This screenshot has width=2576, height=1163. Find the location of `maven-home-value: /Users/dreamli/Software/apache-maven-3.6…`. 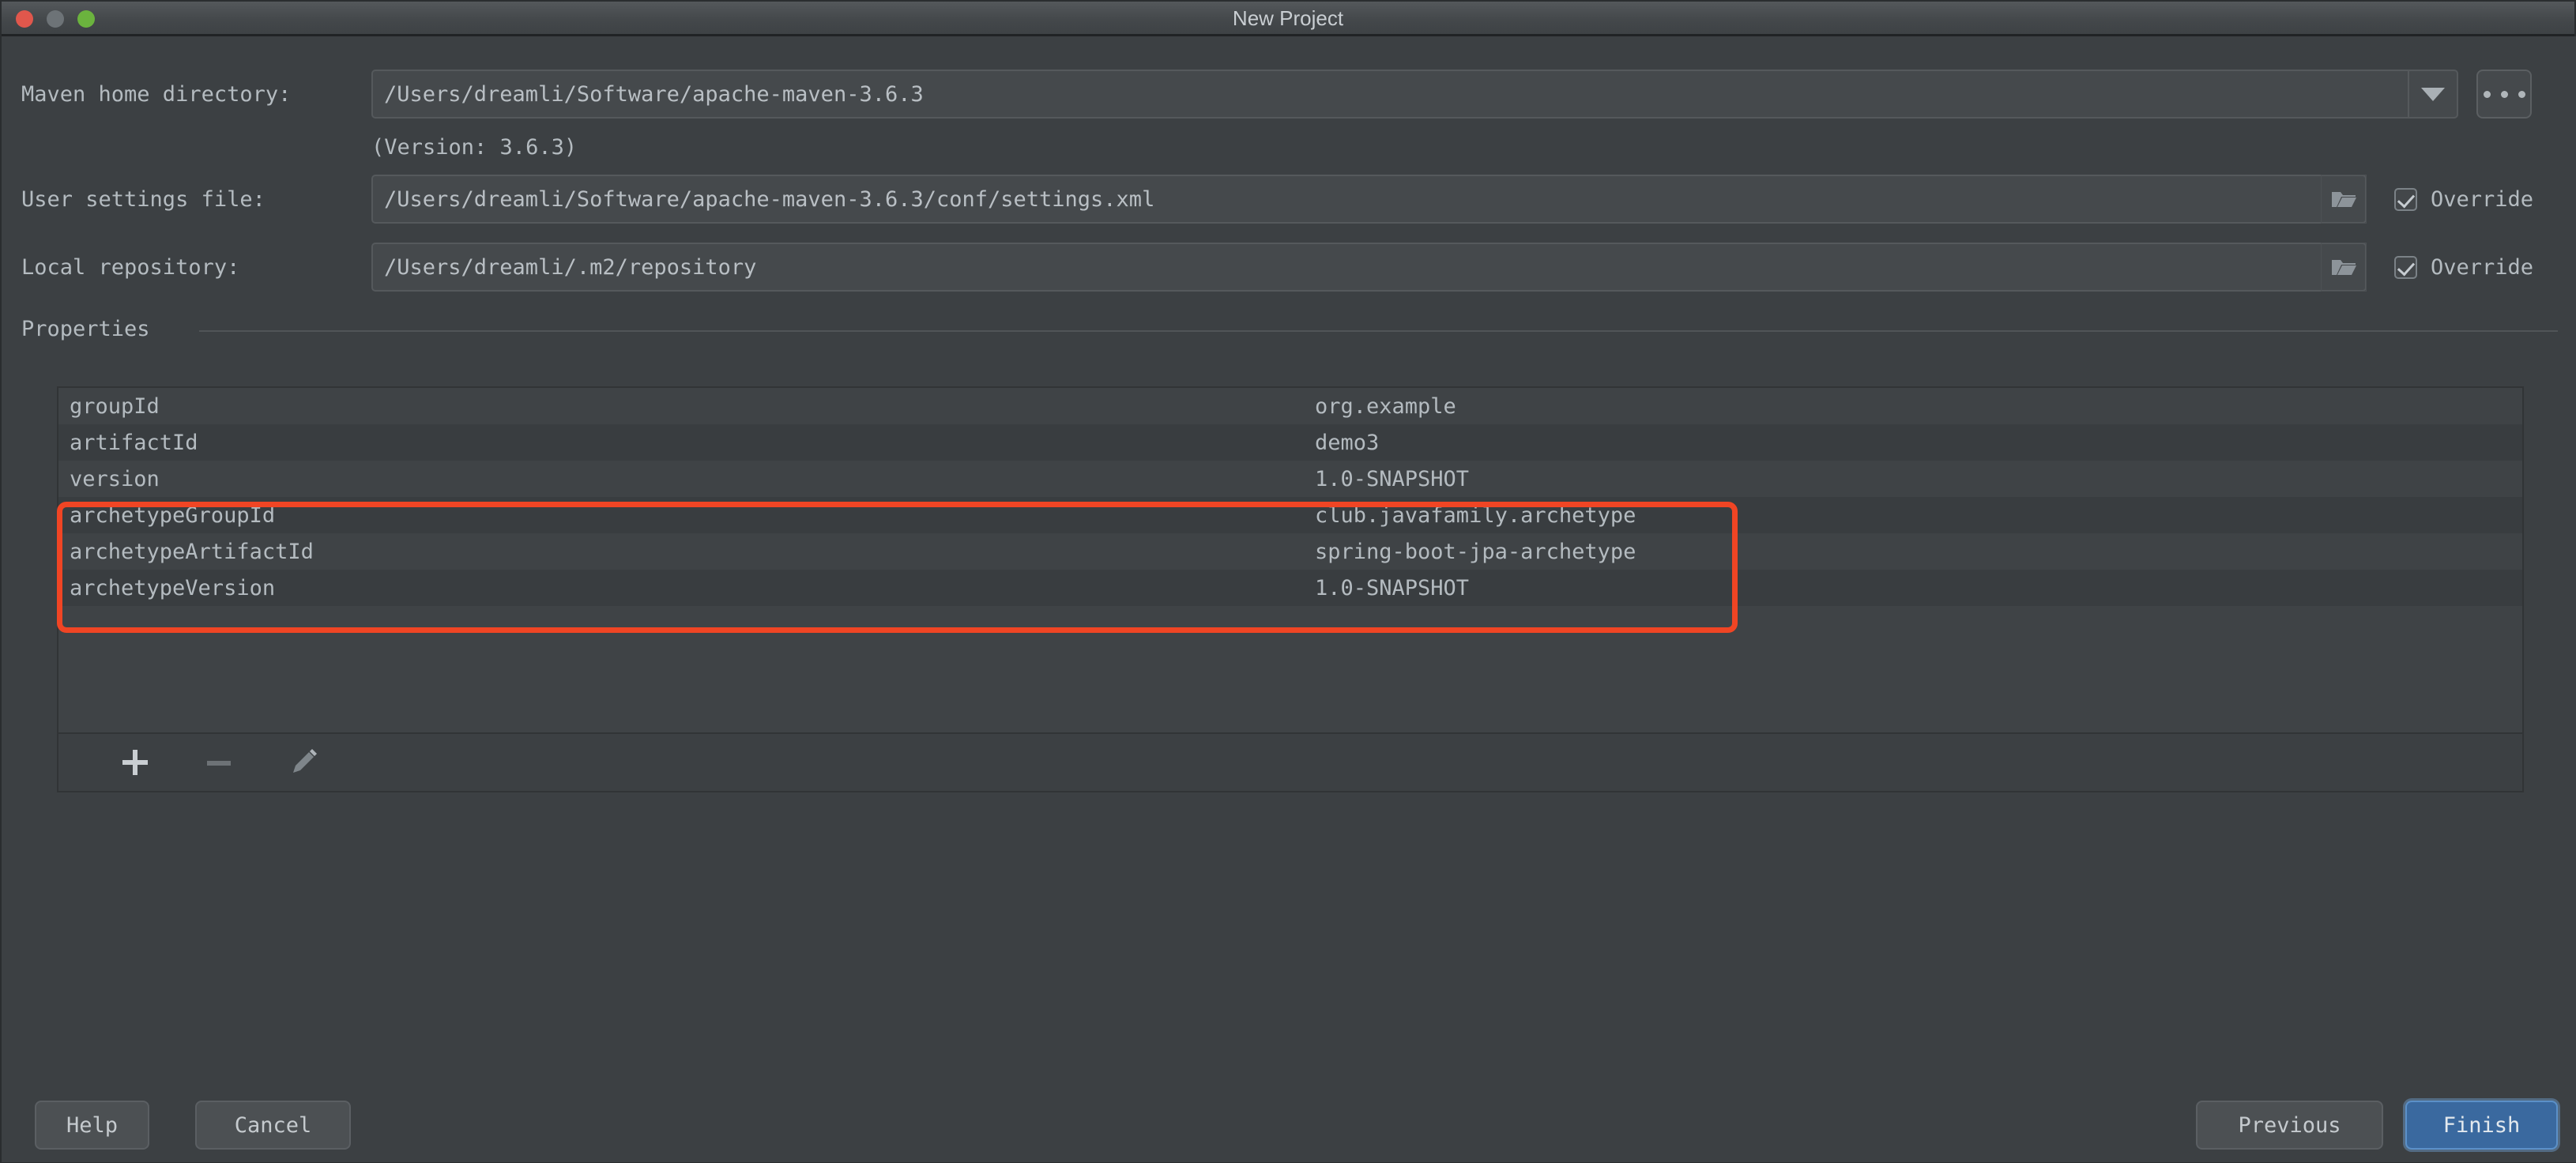

maven-home-value: /Users/dreamli/Software/apache-maven-3.6… is located at coordinates (654, 94).